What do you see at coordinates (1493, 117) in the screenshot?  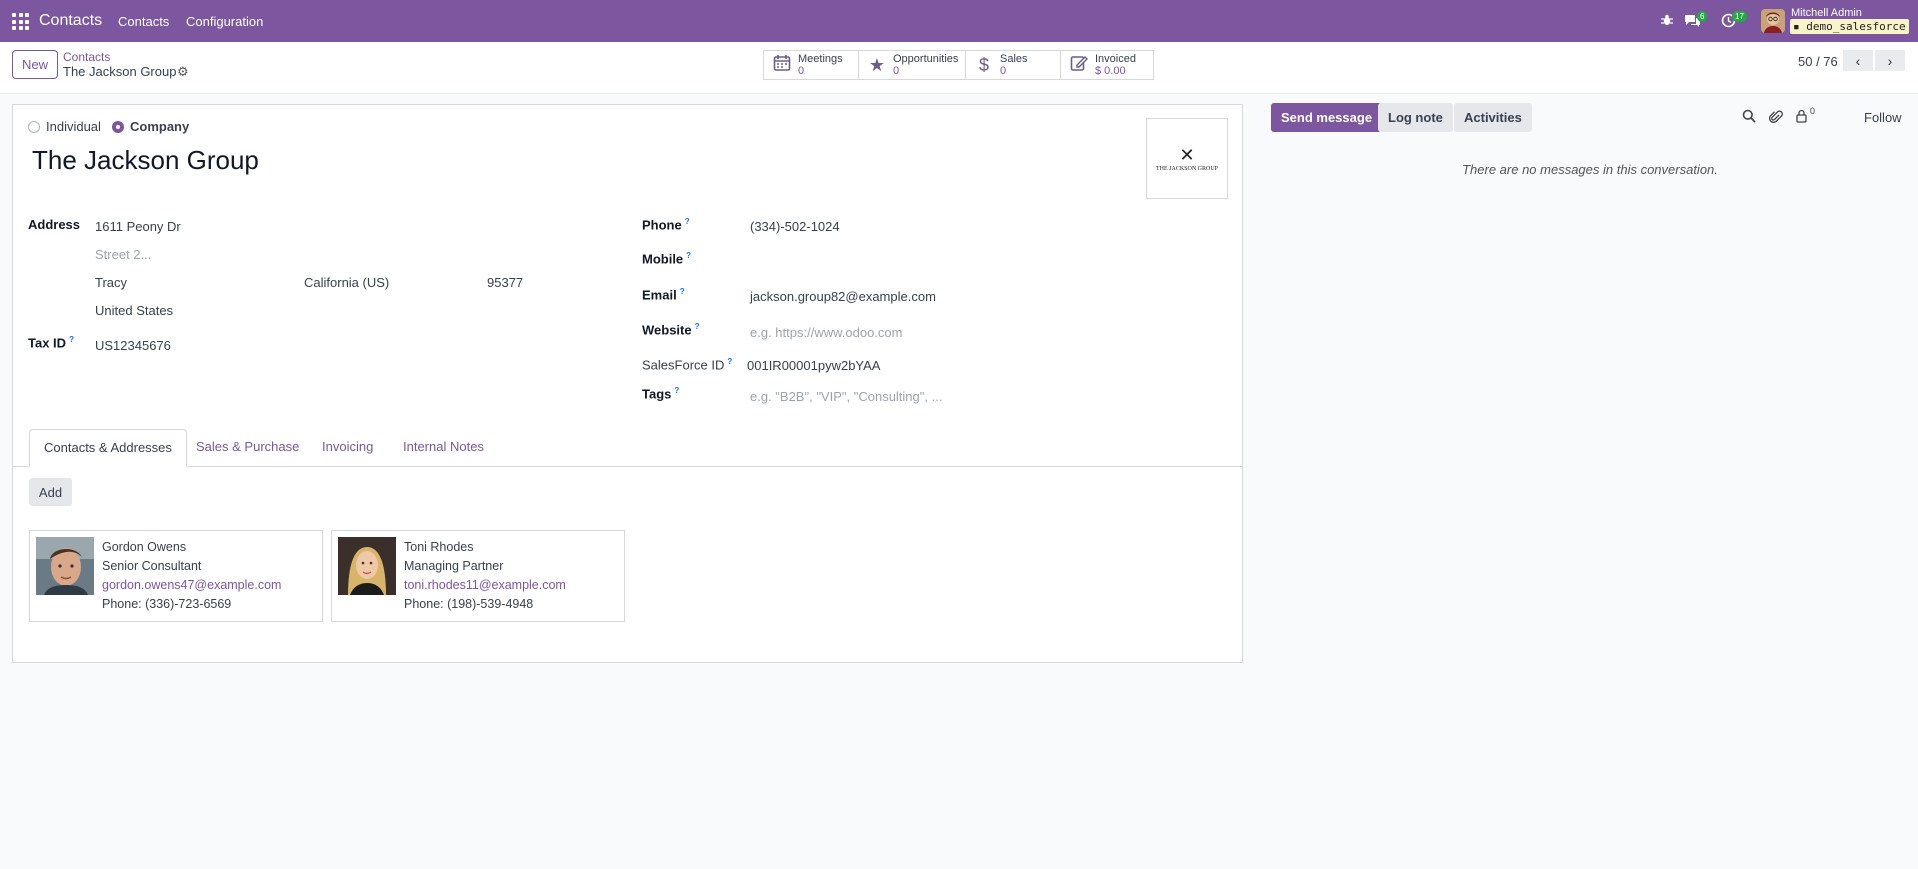 I see `activities-button: Activities` at bounding box center [1493, 117].